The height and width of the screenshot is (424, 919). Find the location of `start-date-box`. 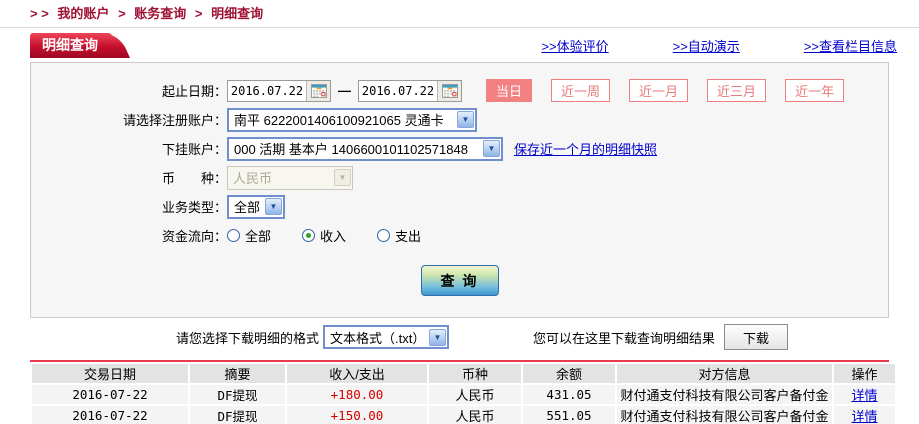

start-date-box is located at coordinates (279, 90).